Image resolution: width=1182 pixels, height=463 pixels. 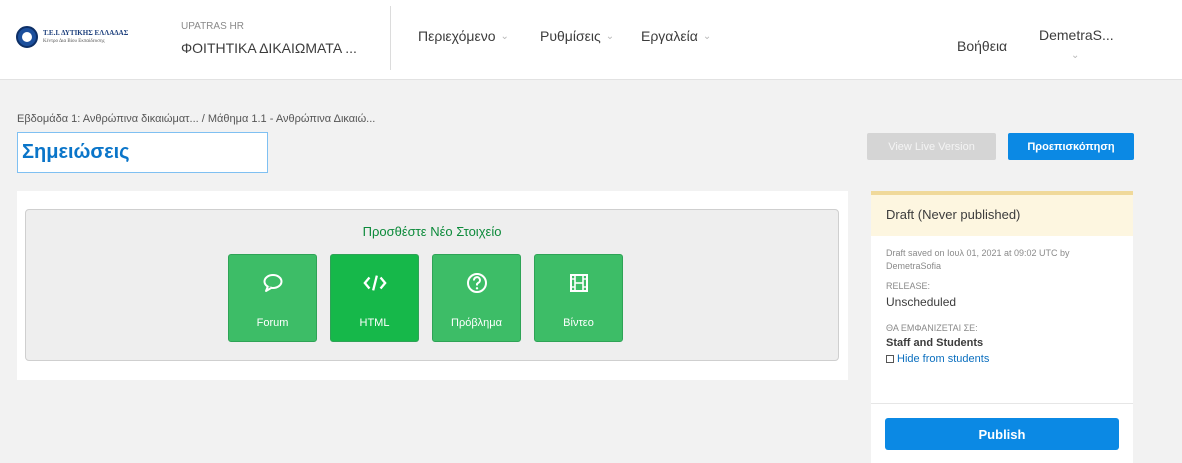 I want to click on view-live-button: View Live Version, so click(x=931, y=146).